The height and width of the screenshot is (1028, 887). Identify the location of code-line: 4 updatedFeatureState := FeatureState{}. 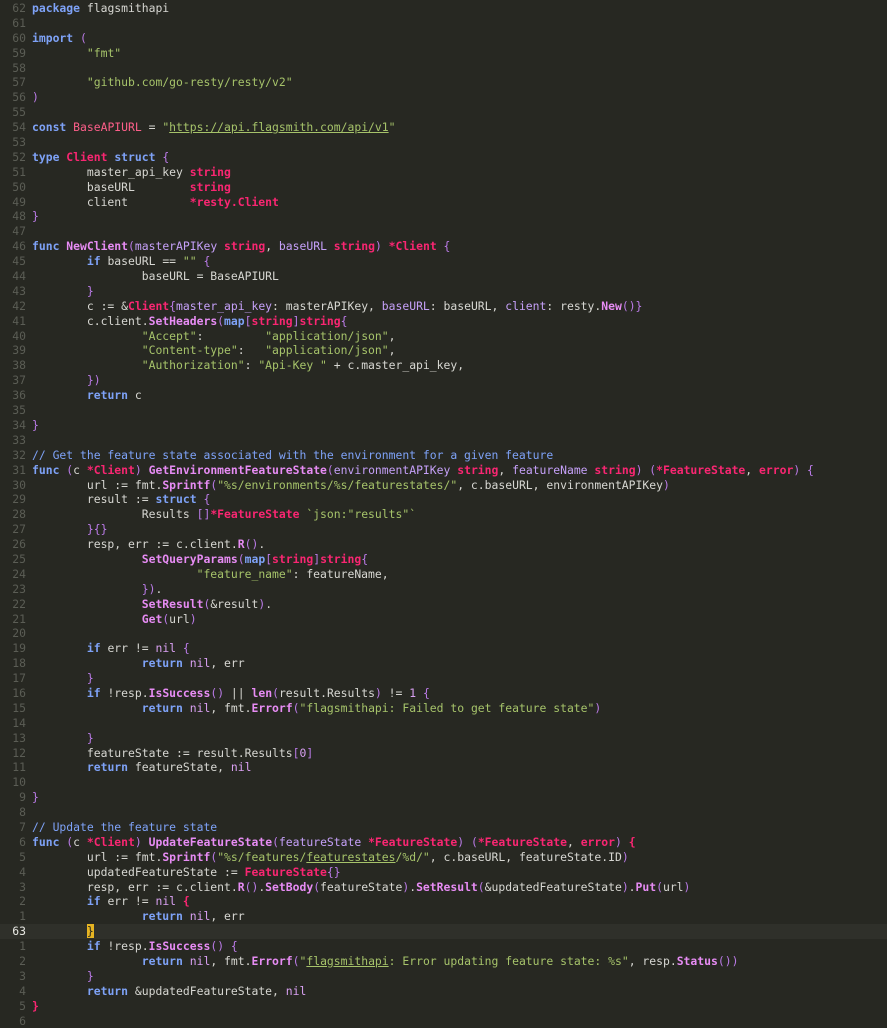
(443, 872).